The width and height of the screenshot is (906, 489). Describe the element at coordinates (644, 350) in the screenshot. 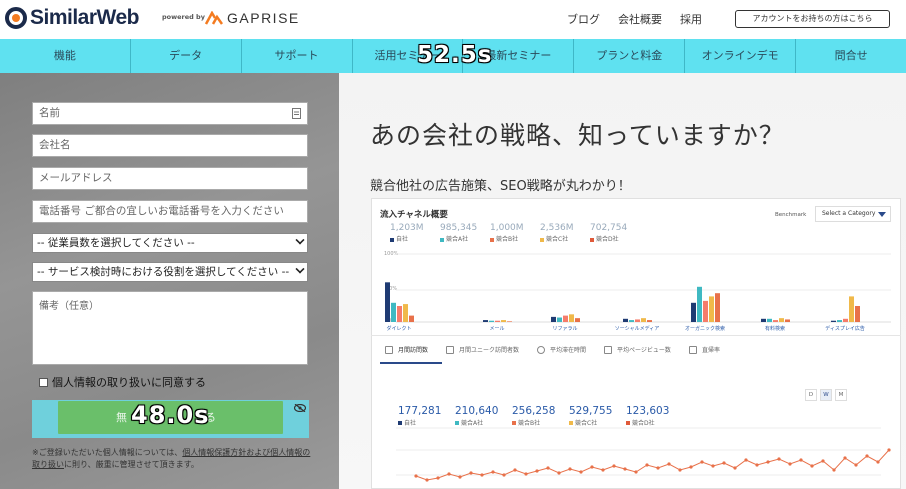

I see `tab-label: 平均ページビュー数` at that location.